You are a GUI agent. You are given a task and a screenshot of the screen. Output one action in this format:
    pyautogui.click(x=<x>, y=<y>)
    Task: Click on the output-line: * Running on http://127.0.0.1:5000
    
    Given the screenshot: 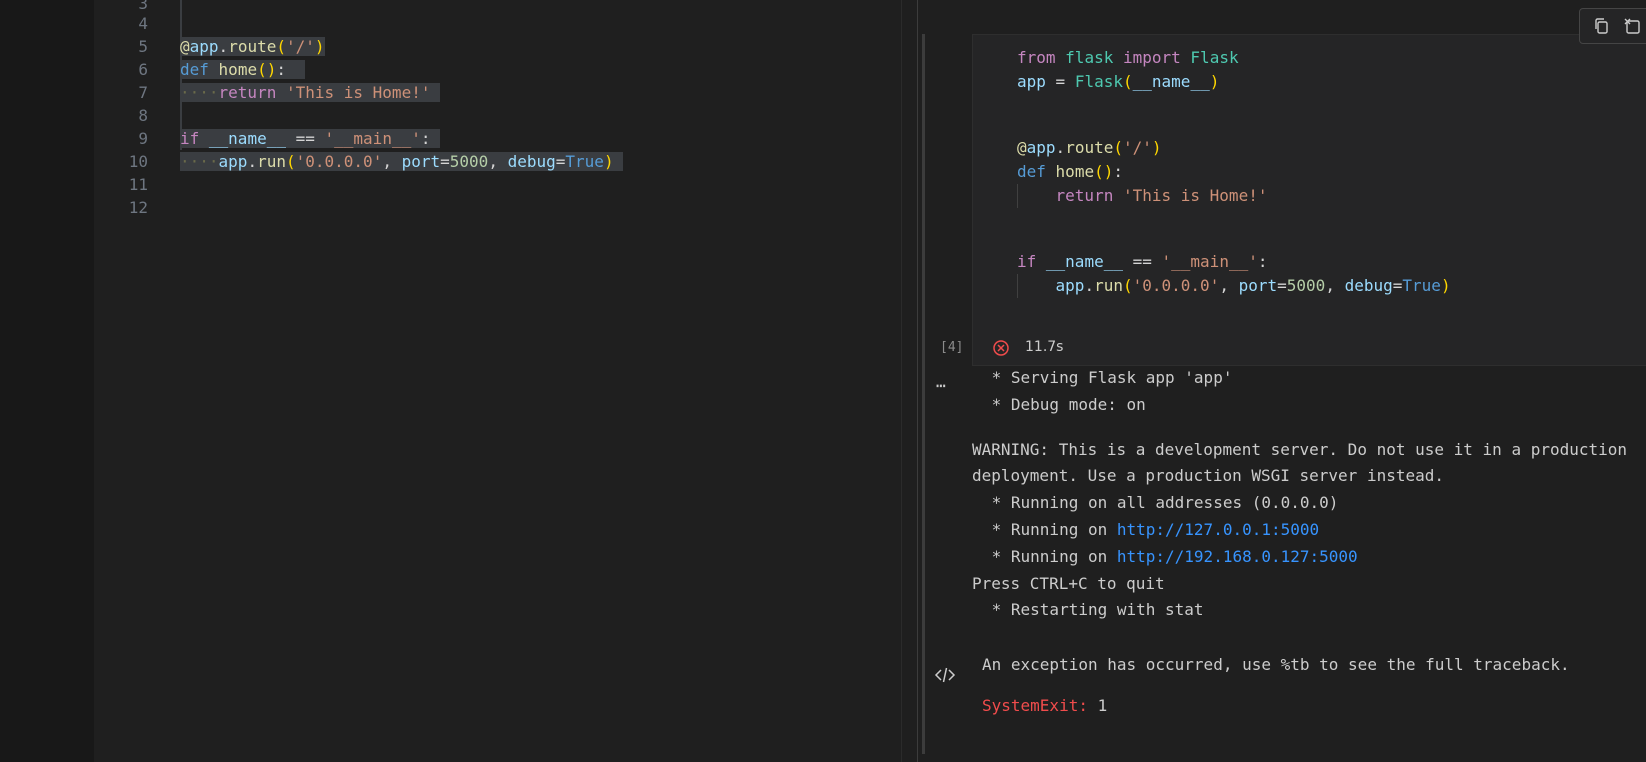 What is the action you would take?
    pyautogui.click(x=1151, y=530)
    